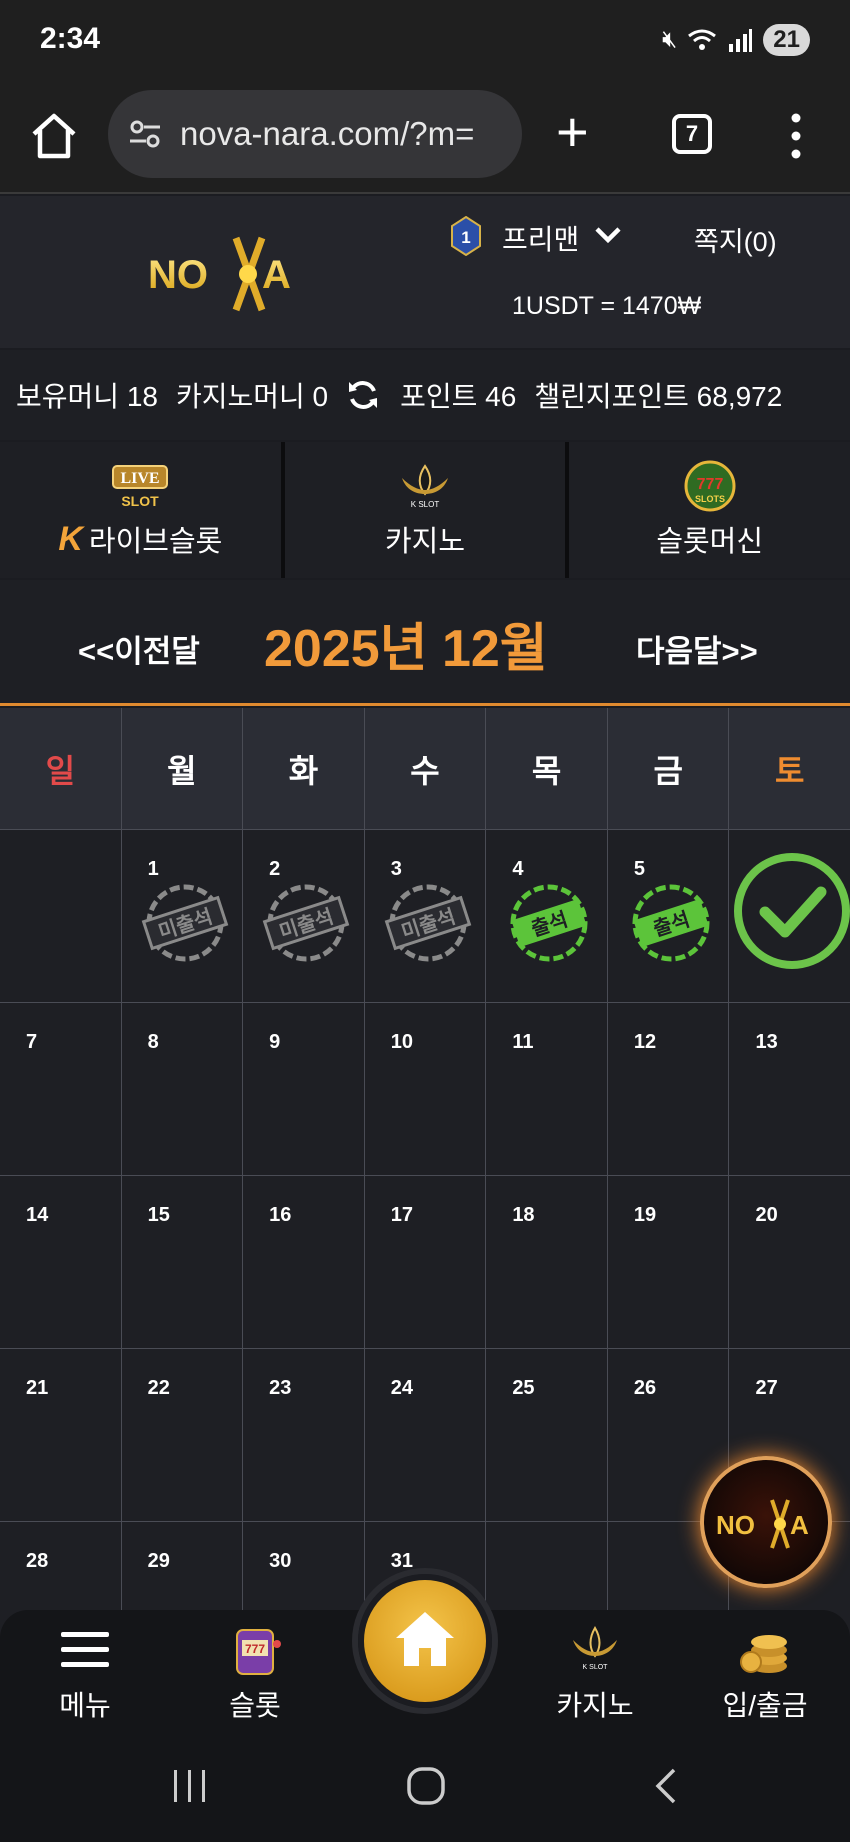 The image size is (850, 1842). Describe the element at coordinates (85, 1705) in the screenshot. I see `nav-label: 메뉴` at that location.